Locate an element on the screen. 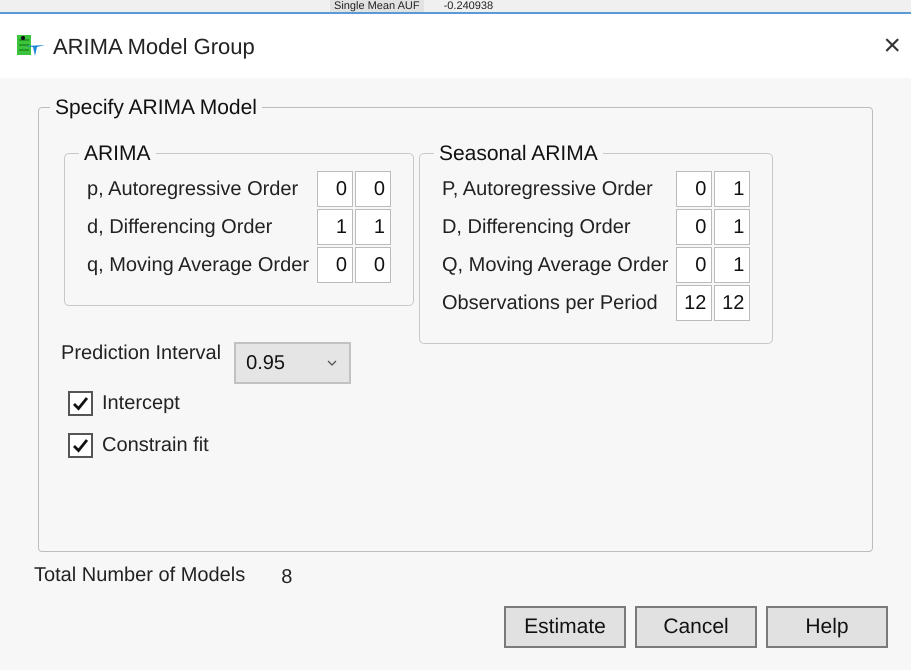 This screenshot has height=670, width=911. dropdown: 0.95 is located at coordinates (293, 363).